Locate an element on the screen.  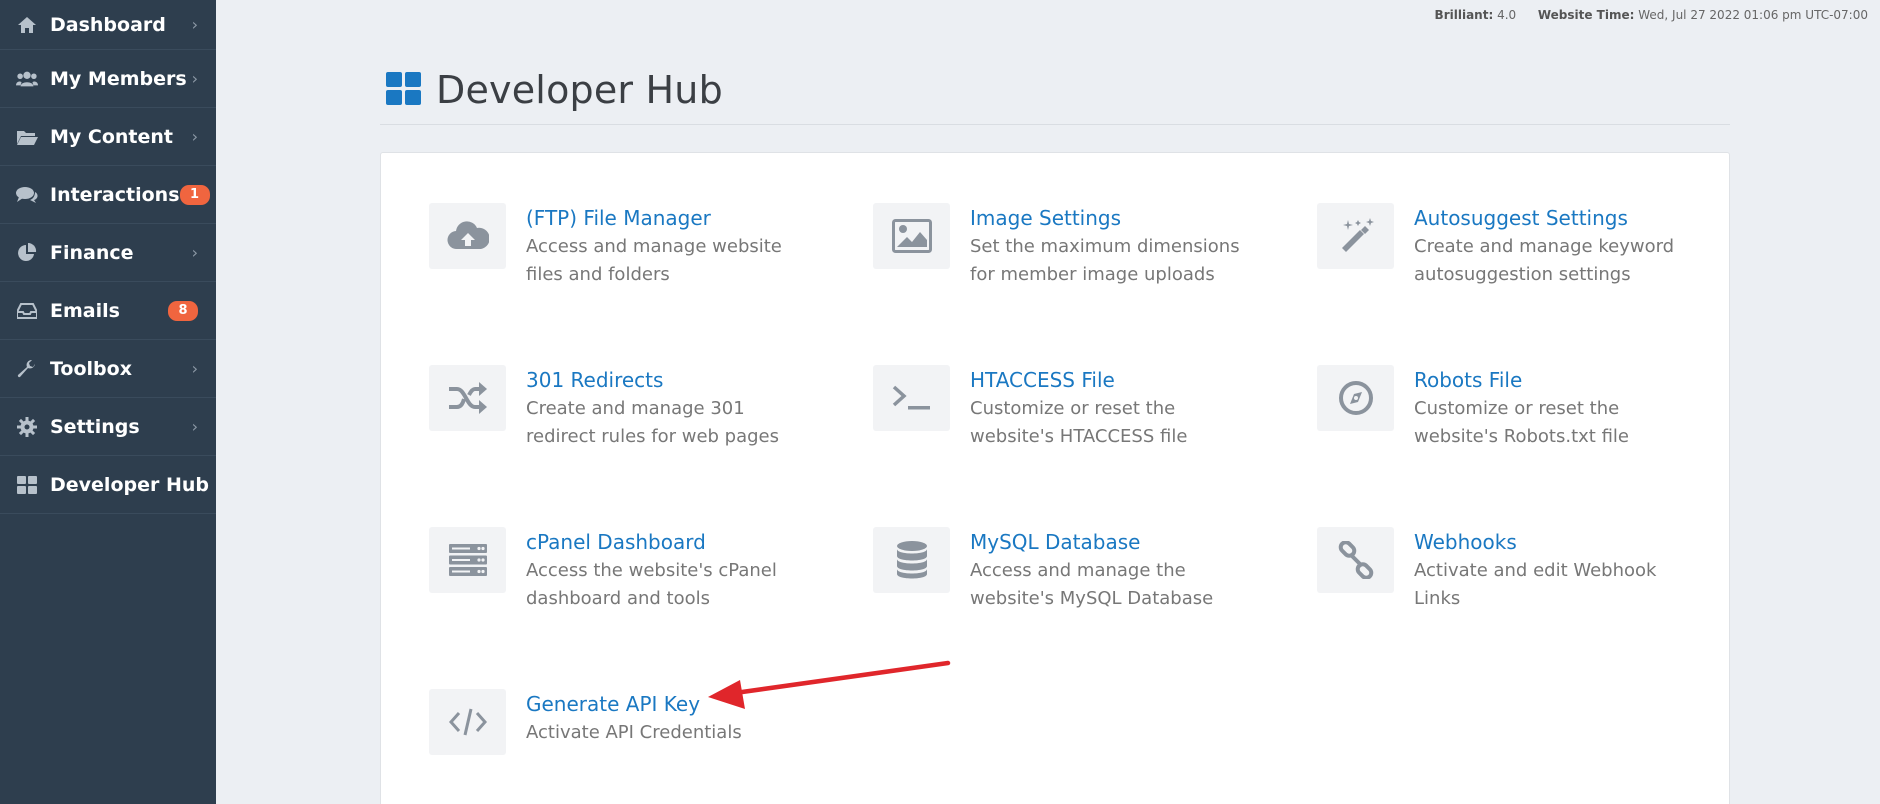
sidebar-item-interactions: Interactions 1 is located at coordinates (108, 195).